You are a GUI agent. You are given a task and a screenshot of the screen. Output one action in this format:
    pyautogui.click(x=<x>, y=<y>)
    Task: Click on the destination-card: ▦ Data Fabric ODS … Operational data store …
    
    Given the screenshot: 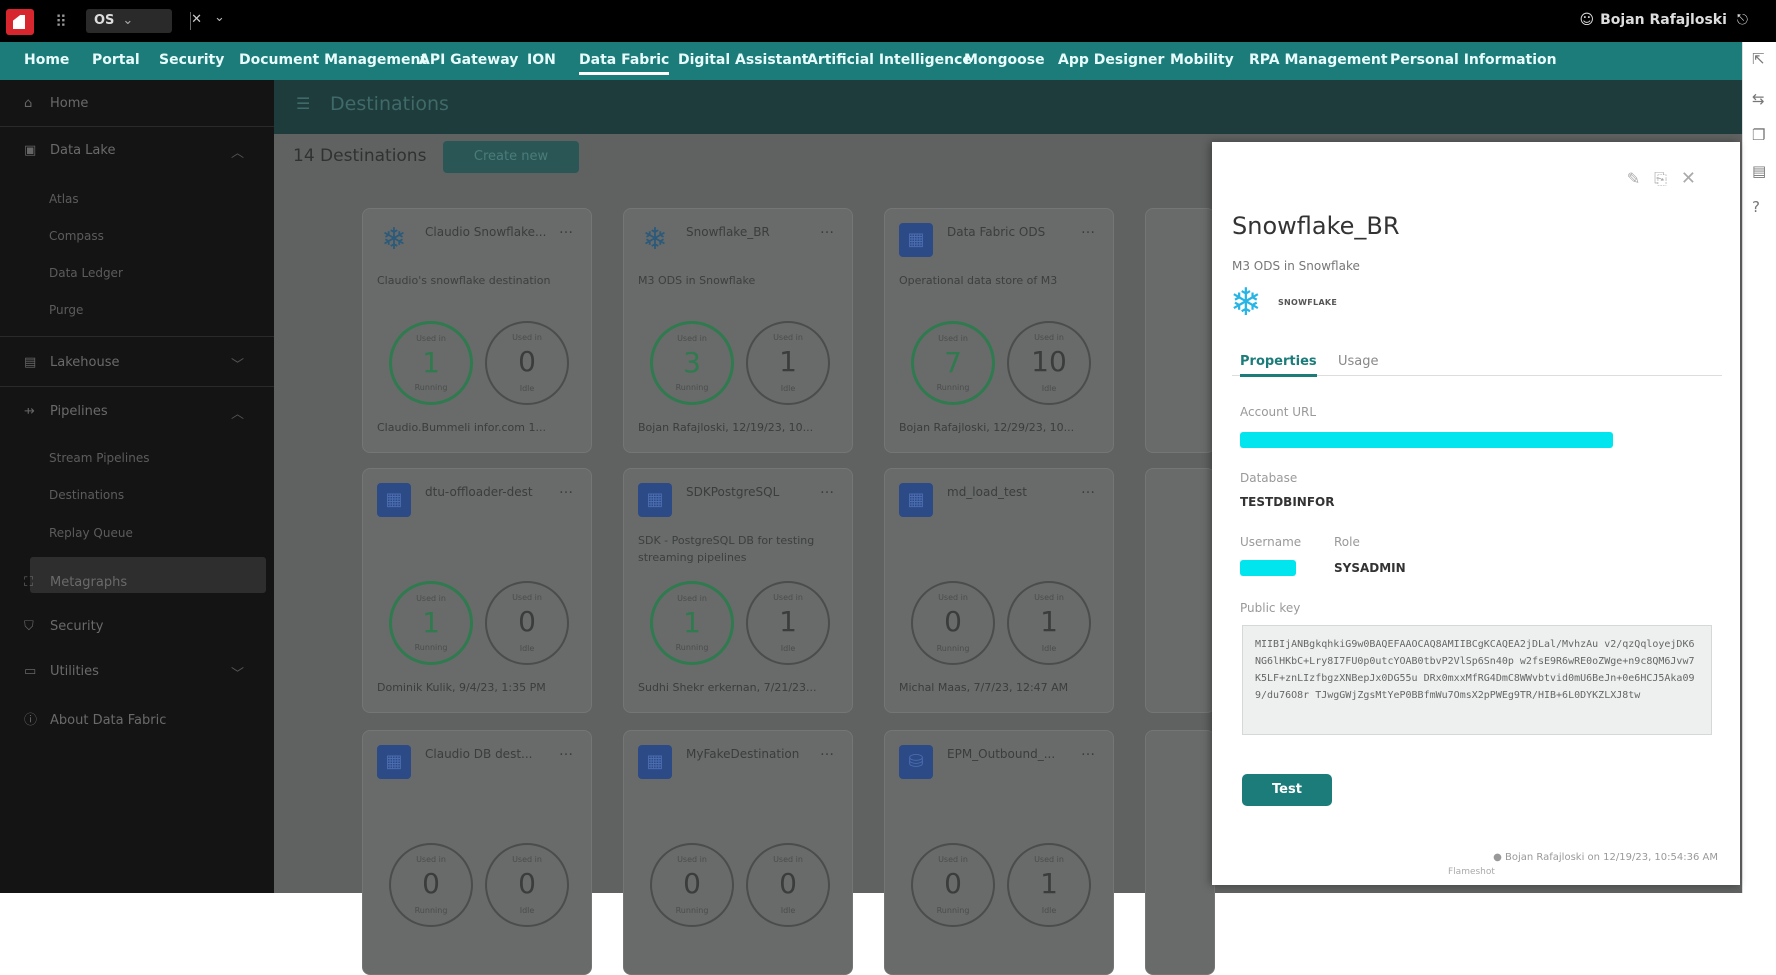 What is the action you would take?
    pyautogui.click(x=999, y=330)
    